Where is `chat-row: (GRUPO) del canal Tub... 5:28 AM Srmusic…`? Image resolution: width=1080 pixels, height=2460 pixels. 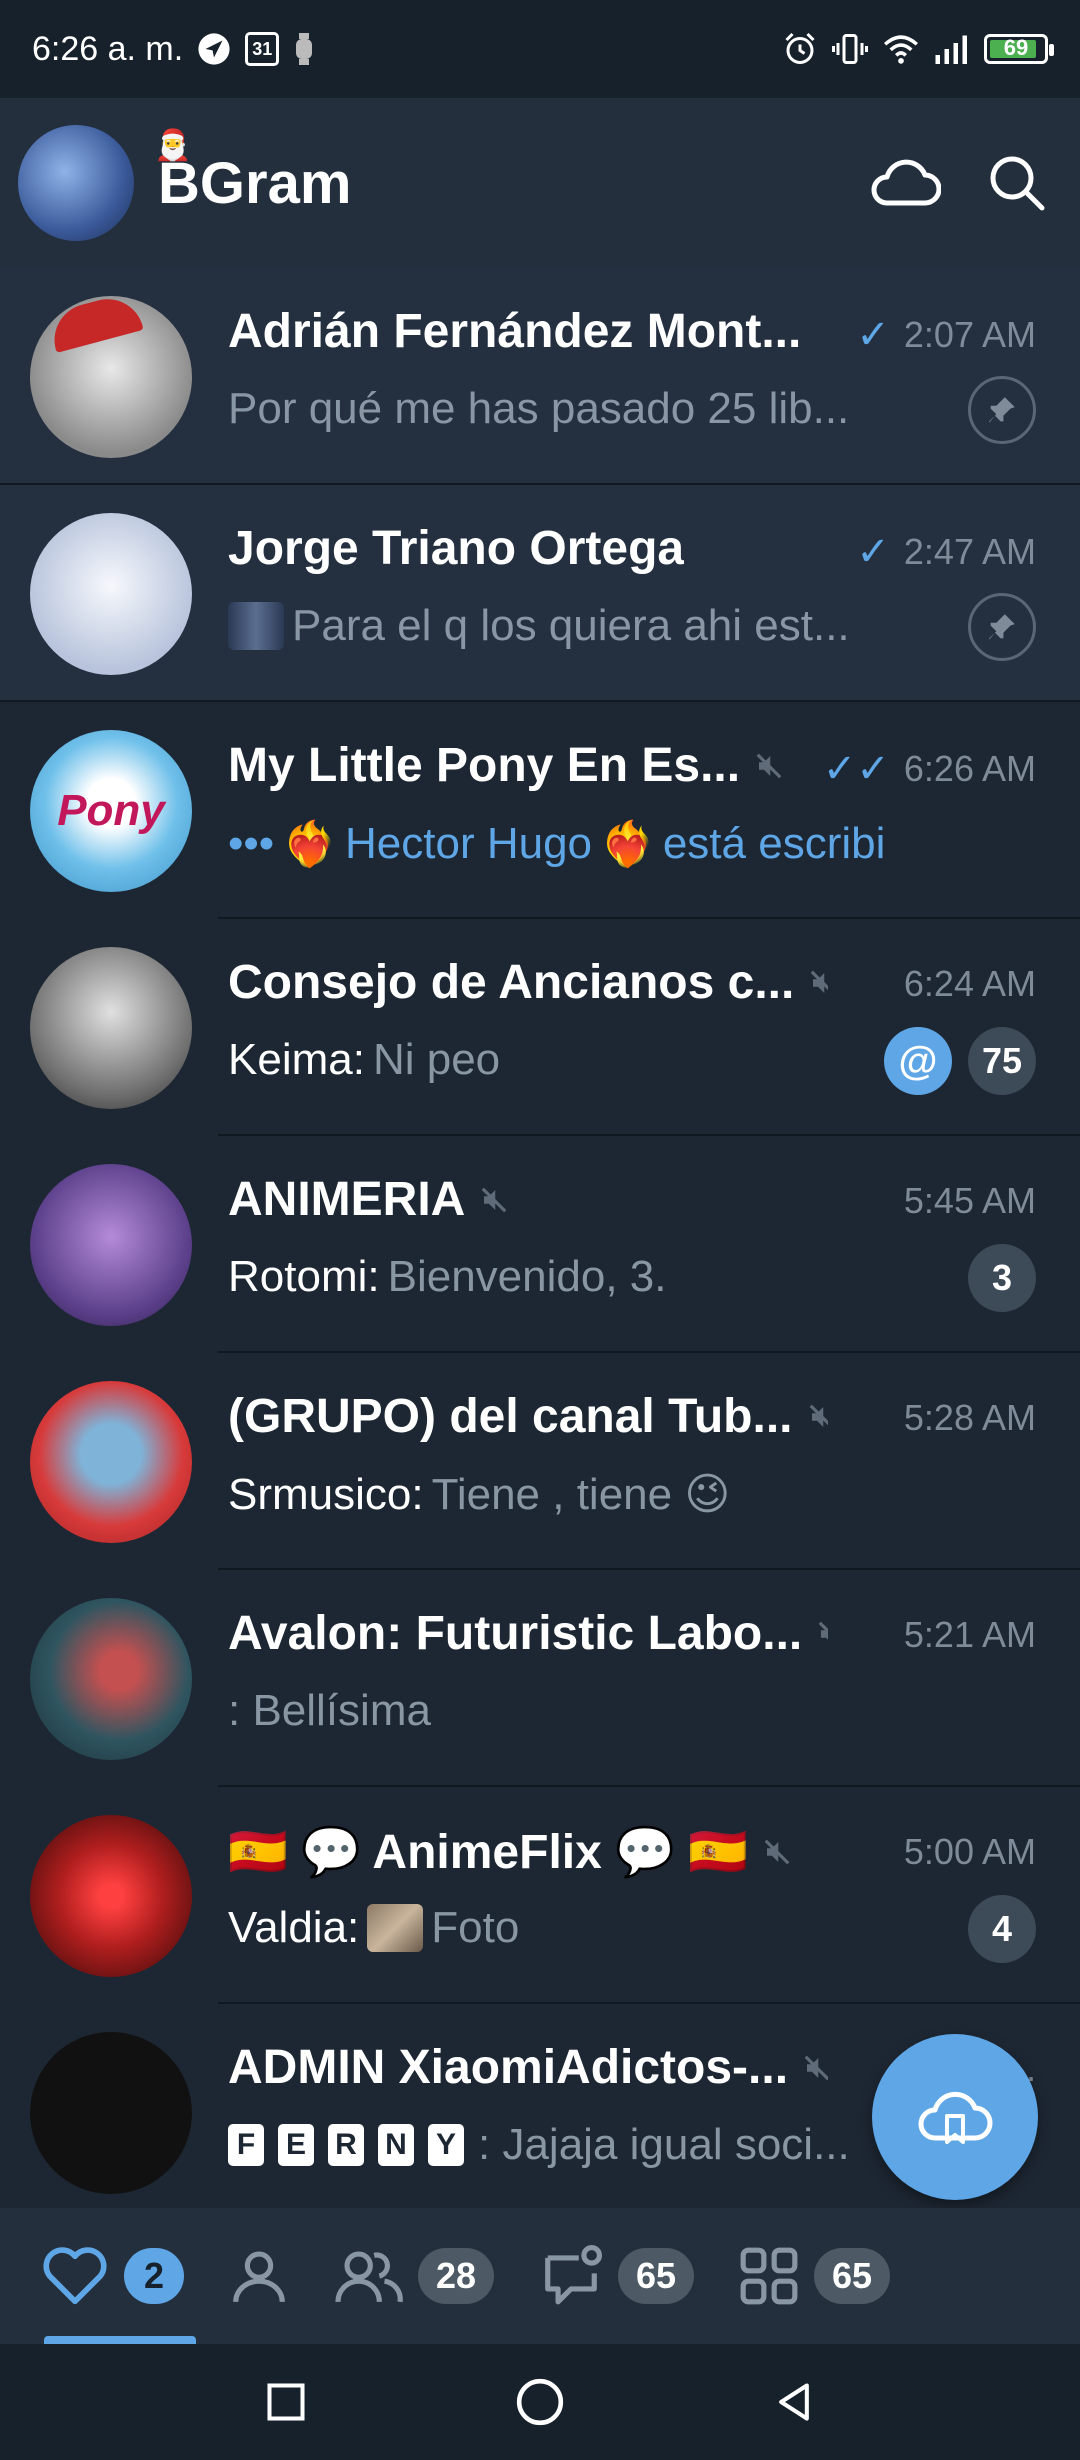
chat-row: (GRUPO) del canal Tub... 5:28 AM Srmusic… is located at coordinates (540, 1461).